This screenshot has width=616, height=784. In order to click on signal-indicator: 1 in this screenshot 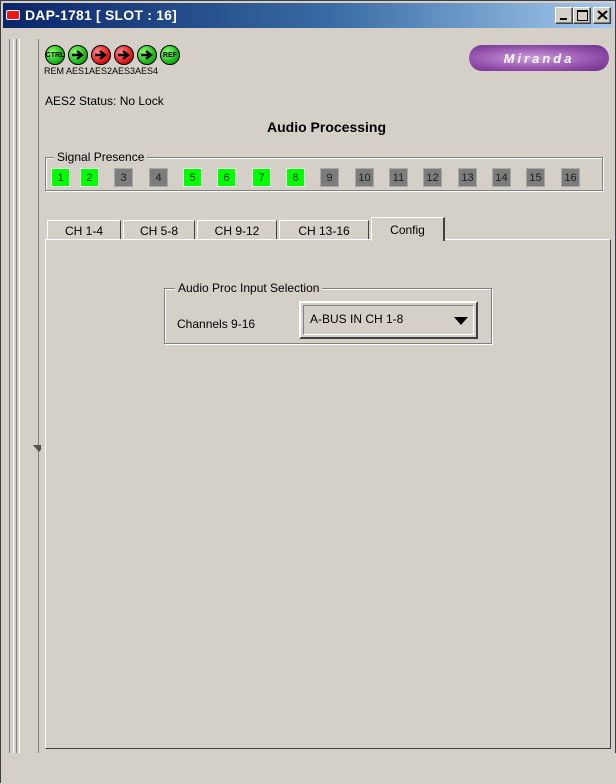, I will do `click(60, 177)`.